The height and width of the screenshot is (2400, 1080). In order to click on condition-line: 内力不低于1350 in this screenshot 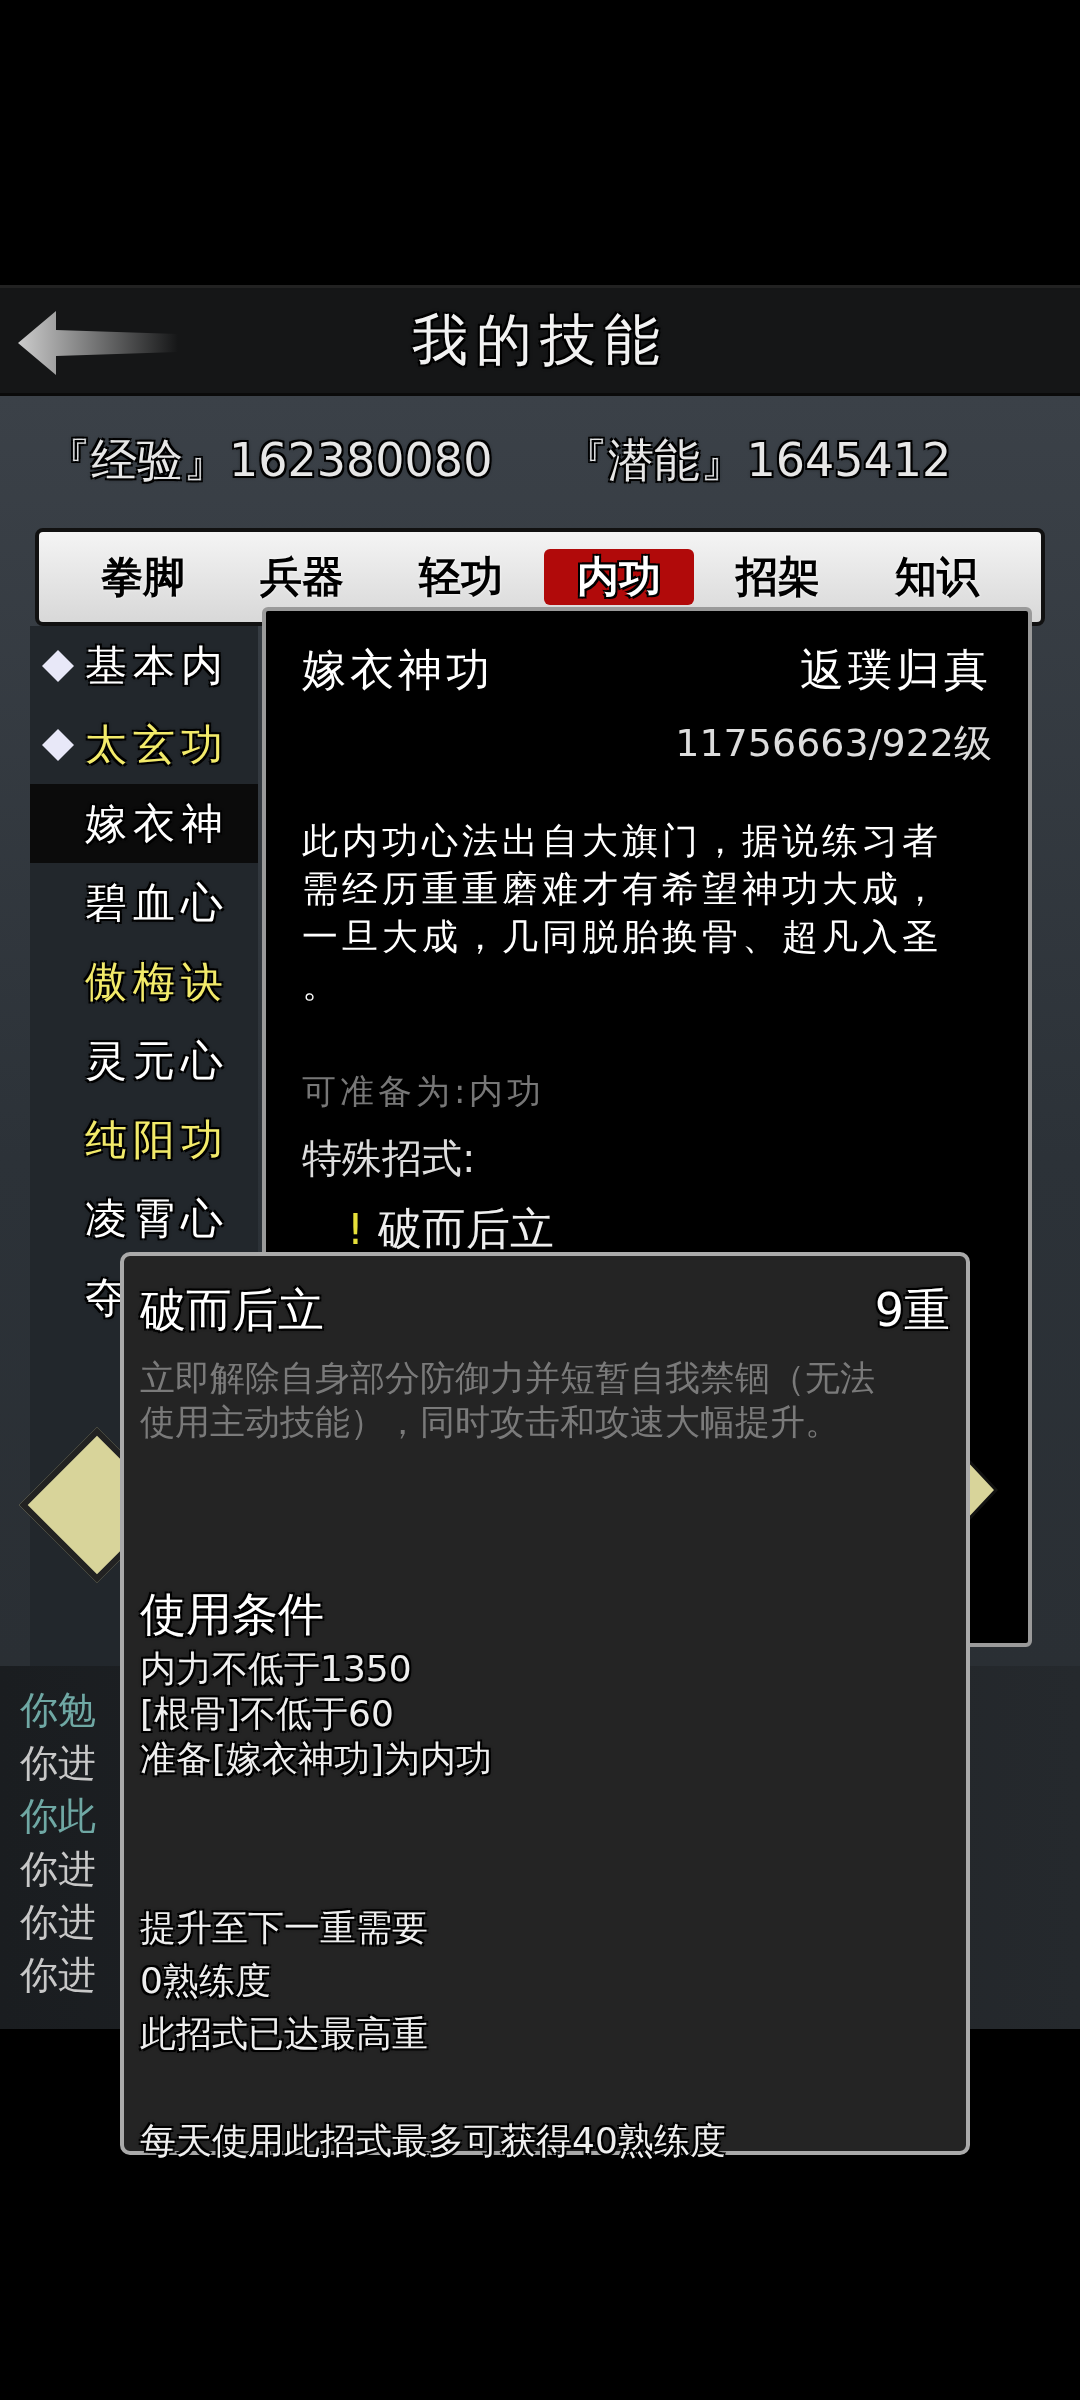, I will do `click(276, 1669)`.